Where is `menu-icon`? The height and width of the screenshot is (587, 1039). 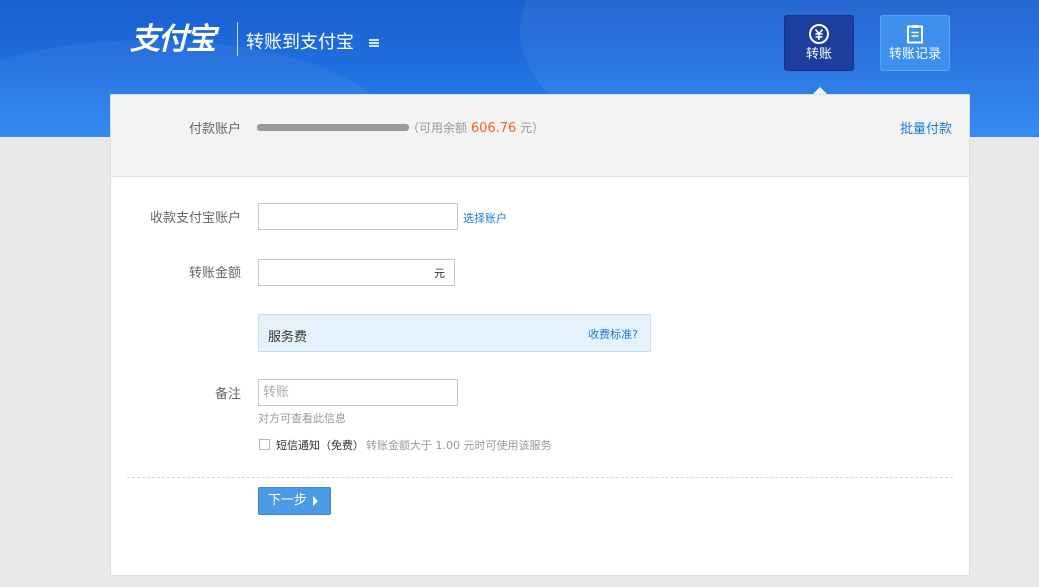 menu-icon is located at coordinates (374, 43).